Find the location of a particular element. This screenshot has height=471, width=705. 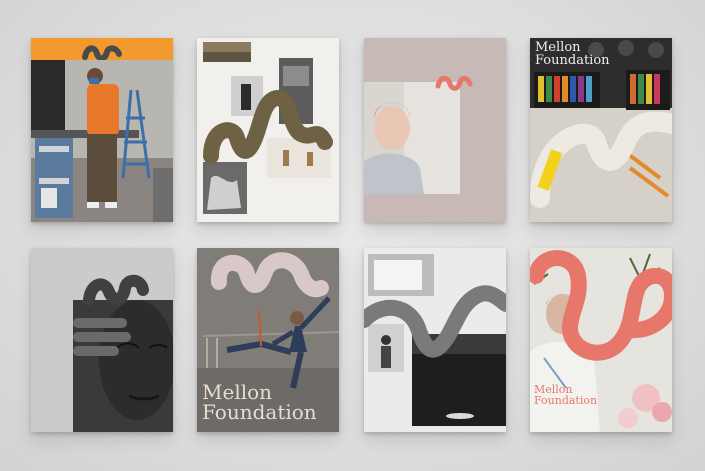

cover-gallery-space is located at coordinates (435, 340).